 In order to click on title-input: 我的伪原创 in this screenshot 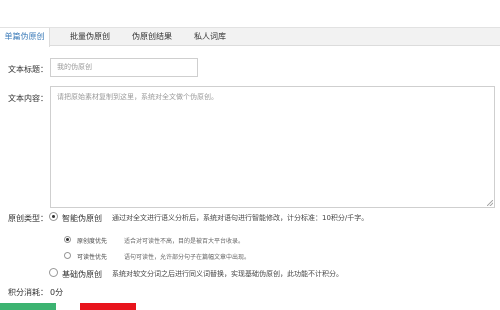, I will do `click(124, 67)`.